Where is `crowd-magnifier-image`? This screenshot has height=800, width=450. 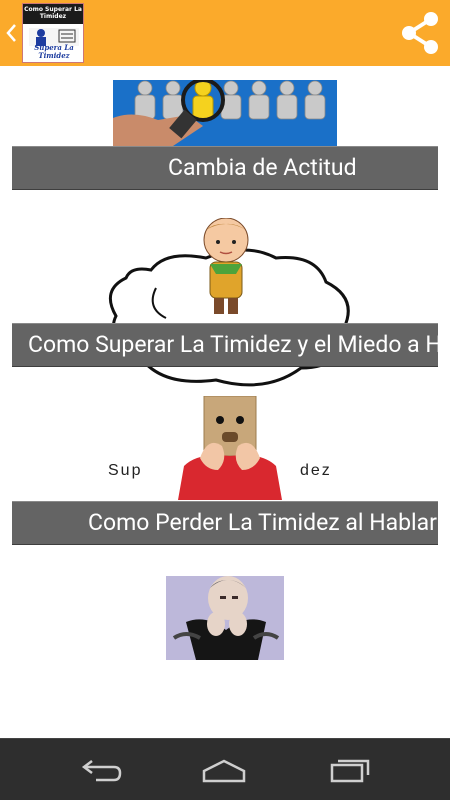 crowd-magnifier-image is located at coordinates (225, 113).